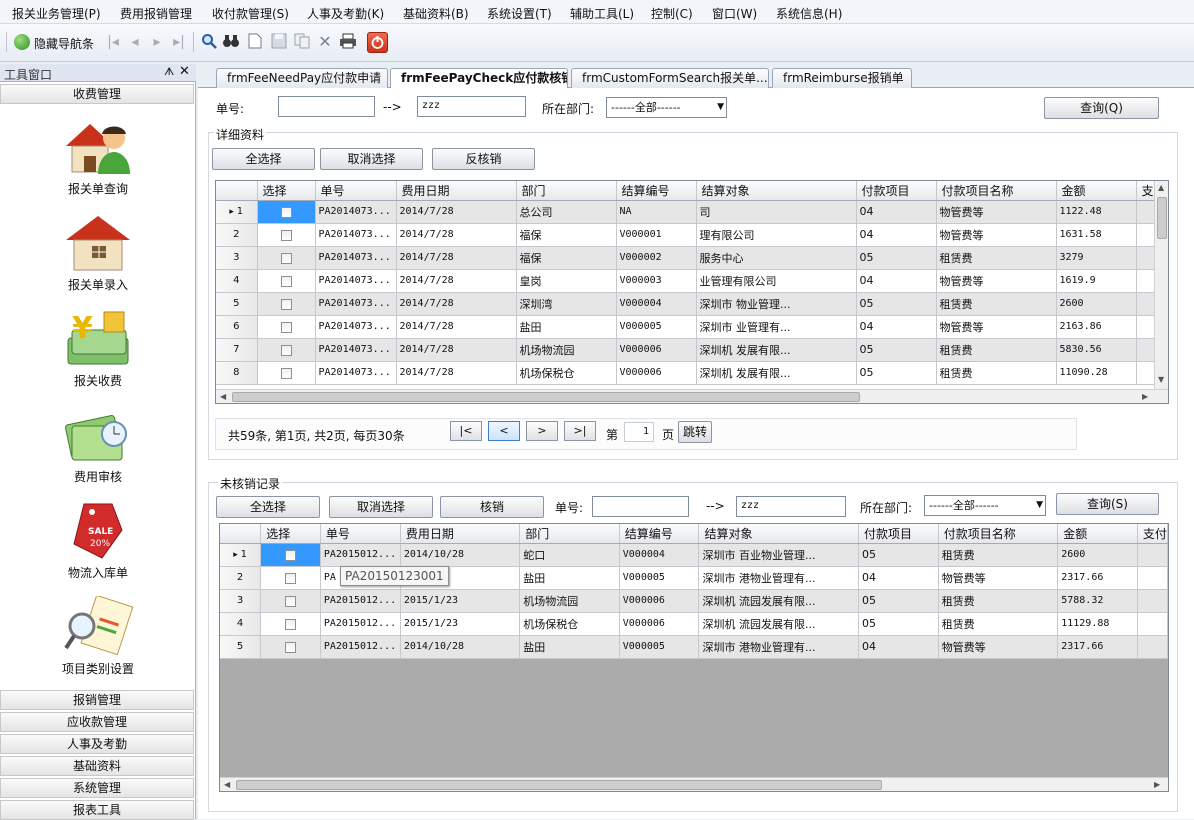  Describe the element at coordinates (184, 71) in the screenshot. I see `close-icon: ✕` at that location.